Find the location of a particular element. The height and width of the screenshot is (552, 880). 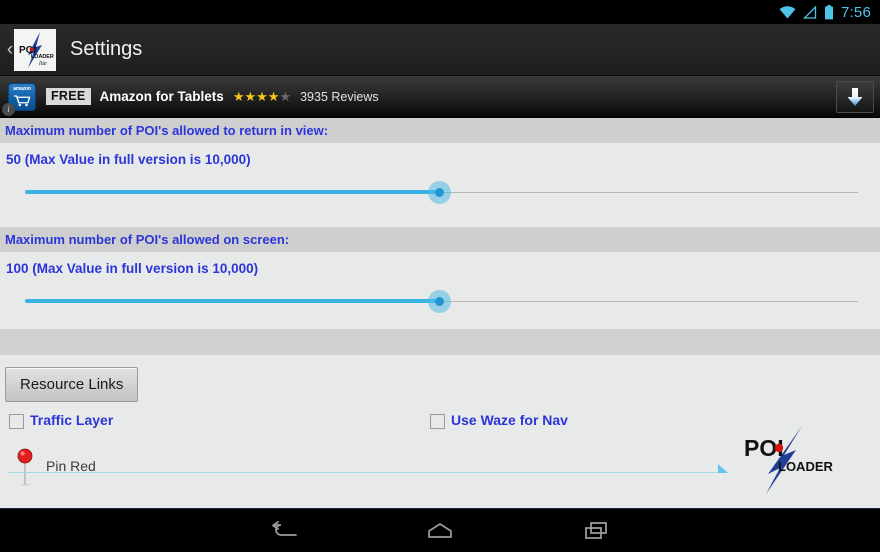

shopping-cart-icon is located at coordinates (22, 100).